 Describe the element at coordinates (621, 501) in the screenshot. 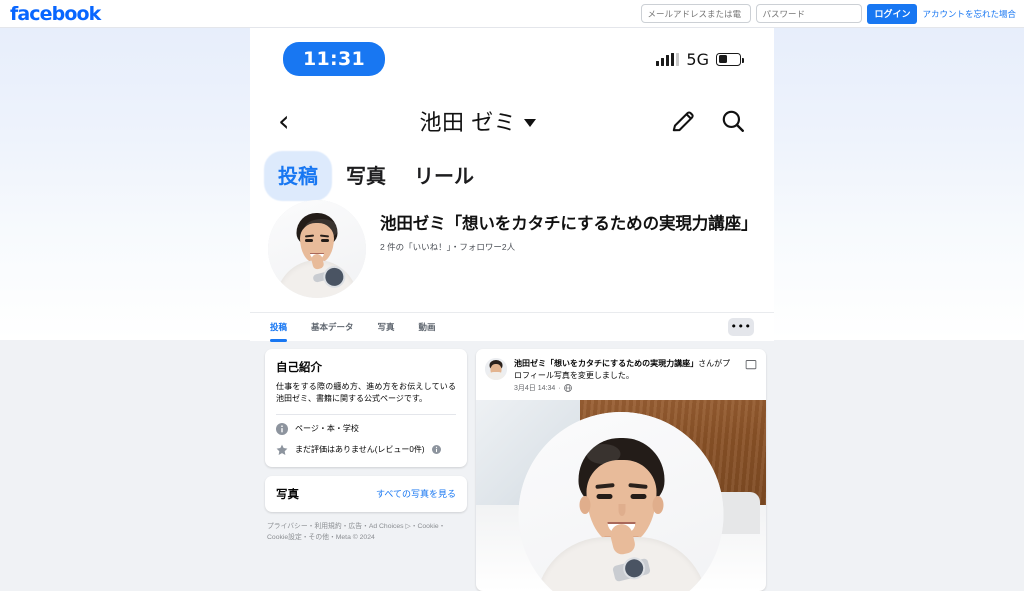

I see `profile-photo-circle` at that location.